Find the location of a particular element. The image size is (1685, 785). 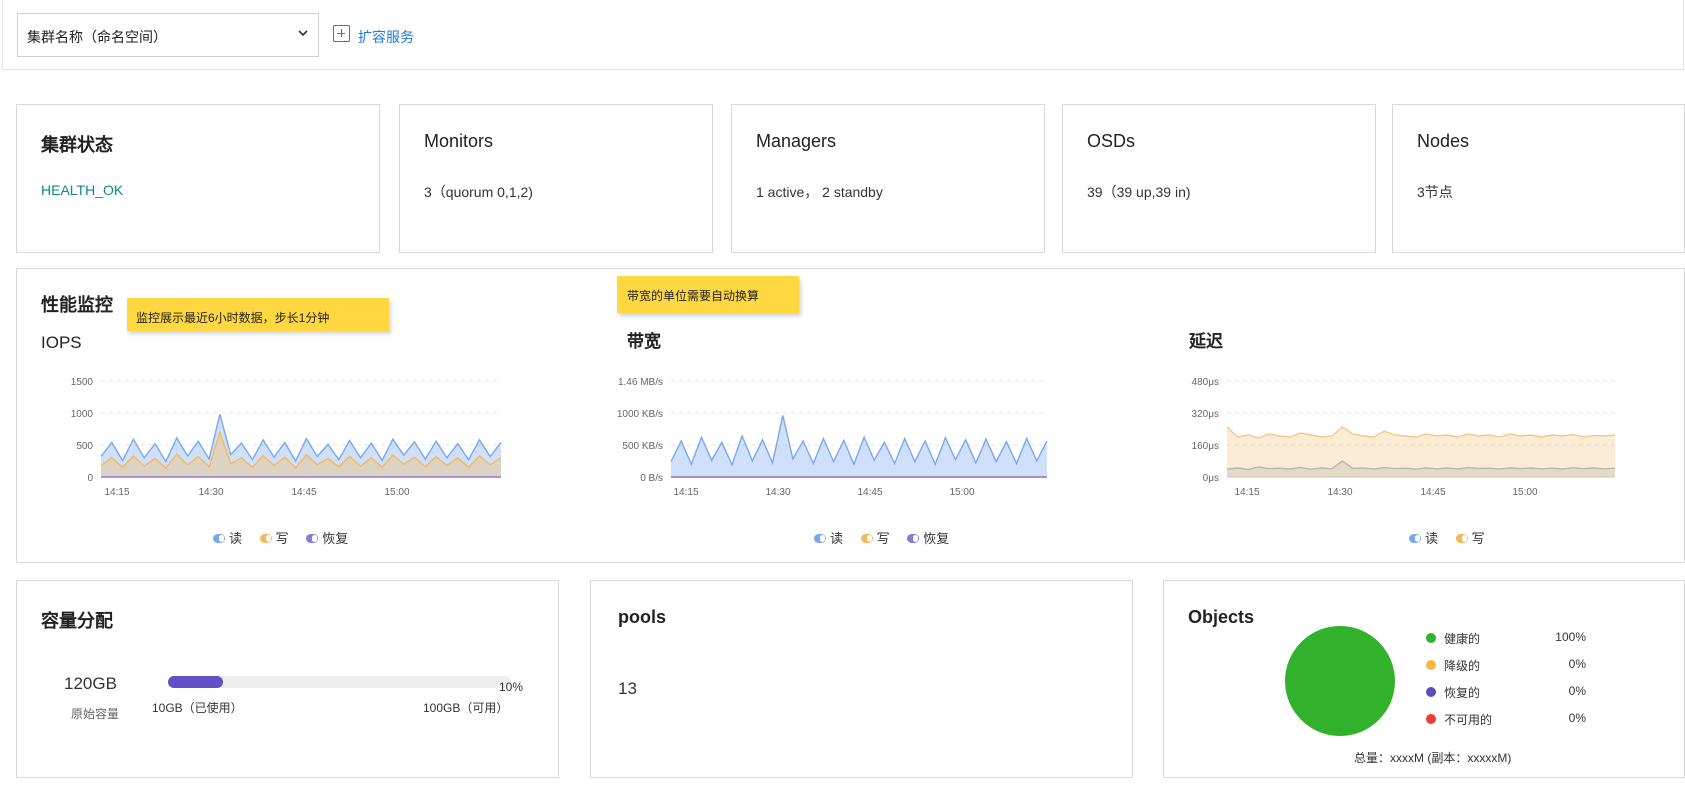

y-tick-label: 480μs is located at coordinates (1205, 382).